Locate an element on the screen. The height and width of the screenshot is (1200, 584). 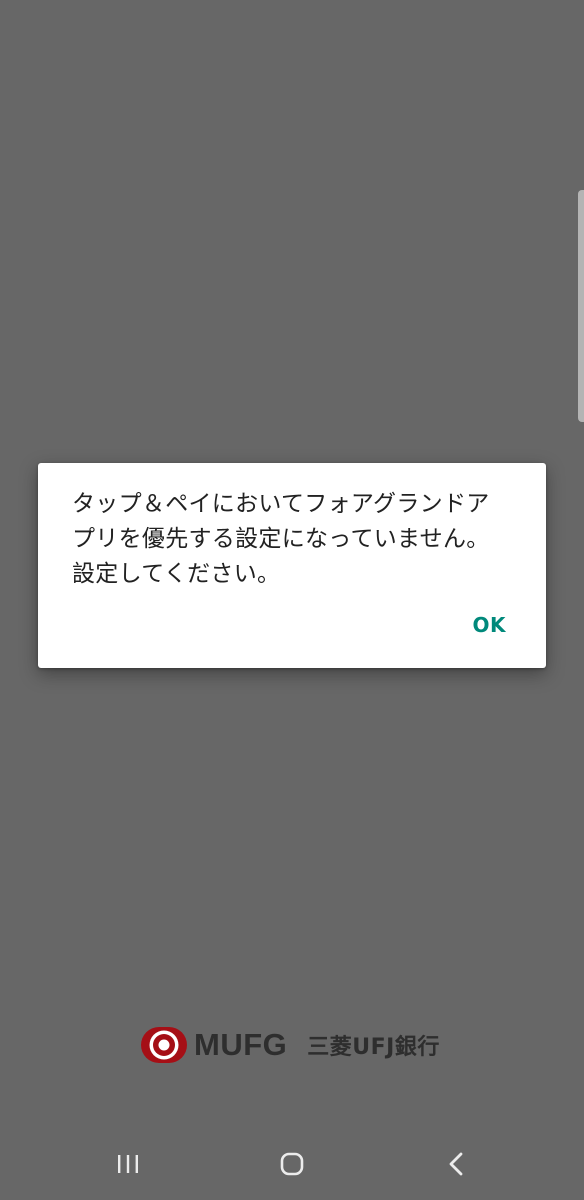
home-button is located at coordinates (292, 1164).